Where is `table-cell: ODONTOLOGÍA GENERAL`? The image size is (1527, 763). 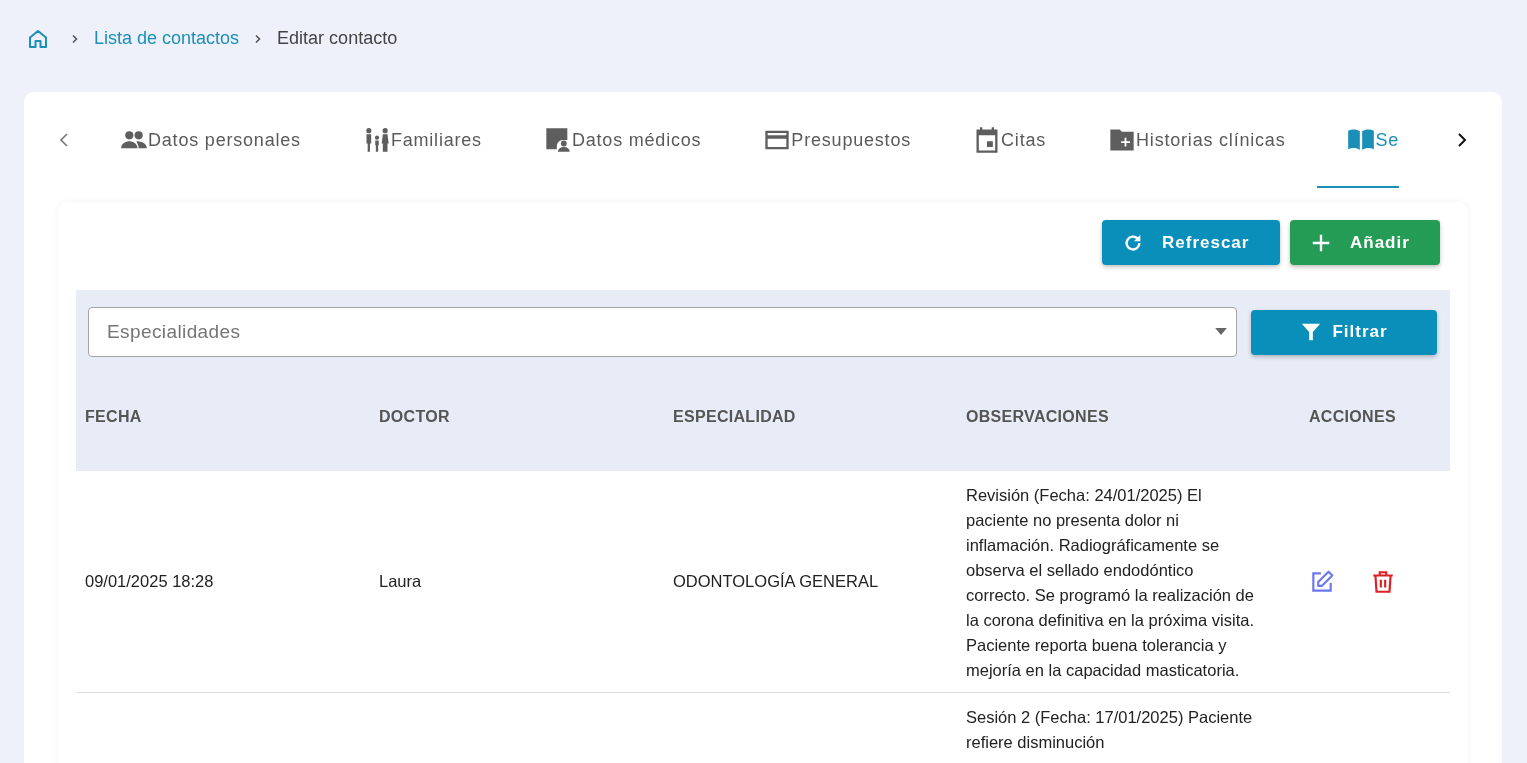 table-cell: ODONTOLOGÍA GENERAL is located at coordinates (776, 581).